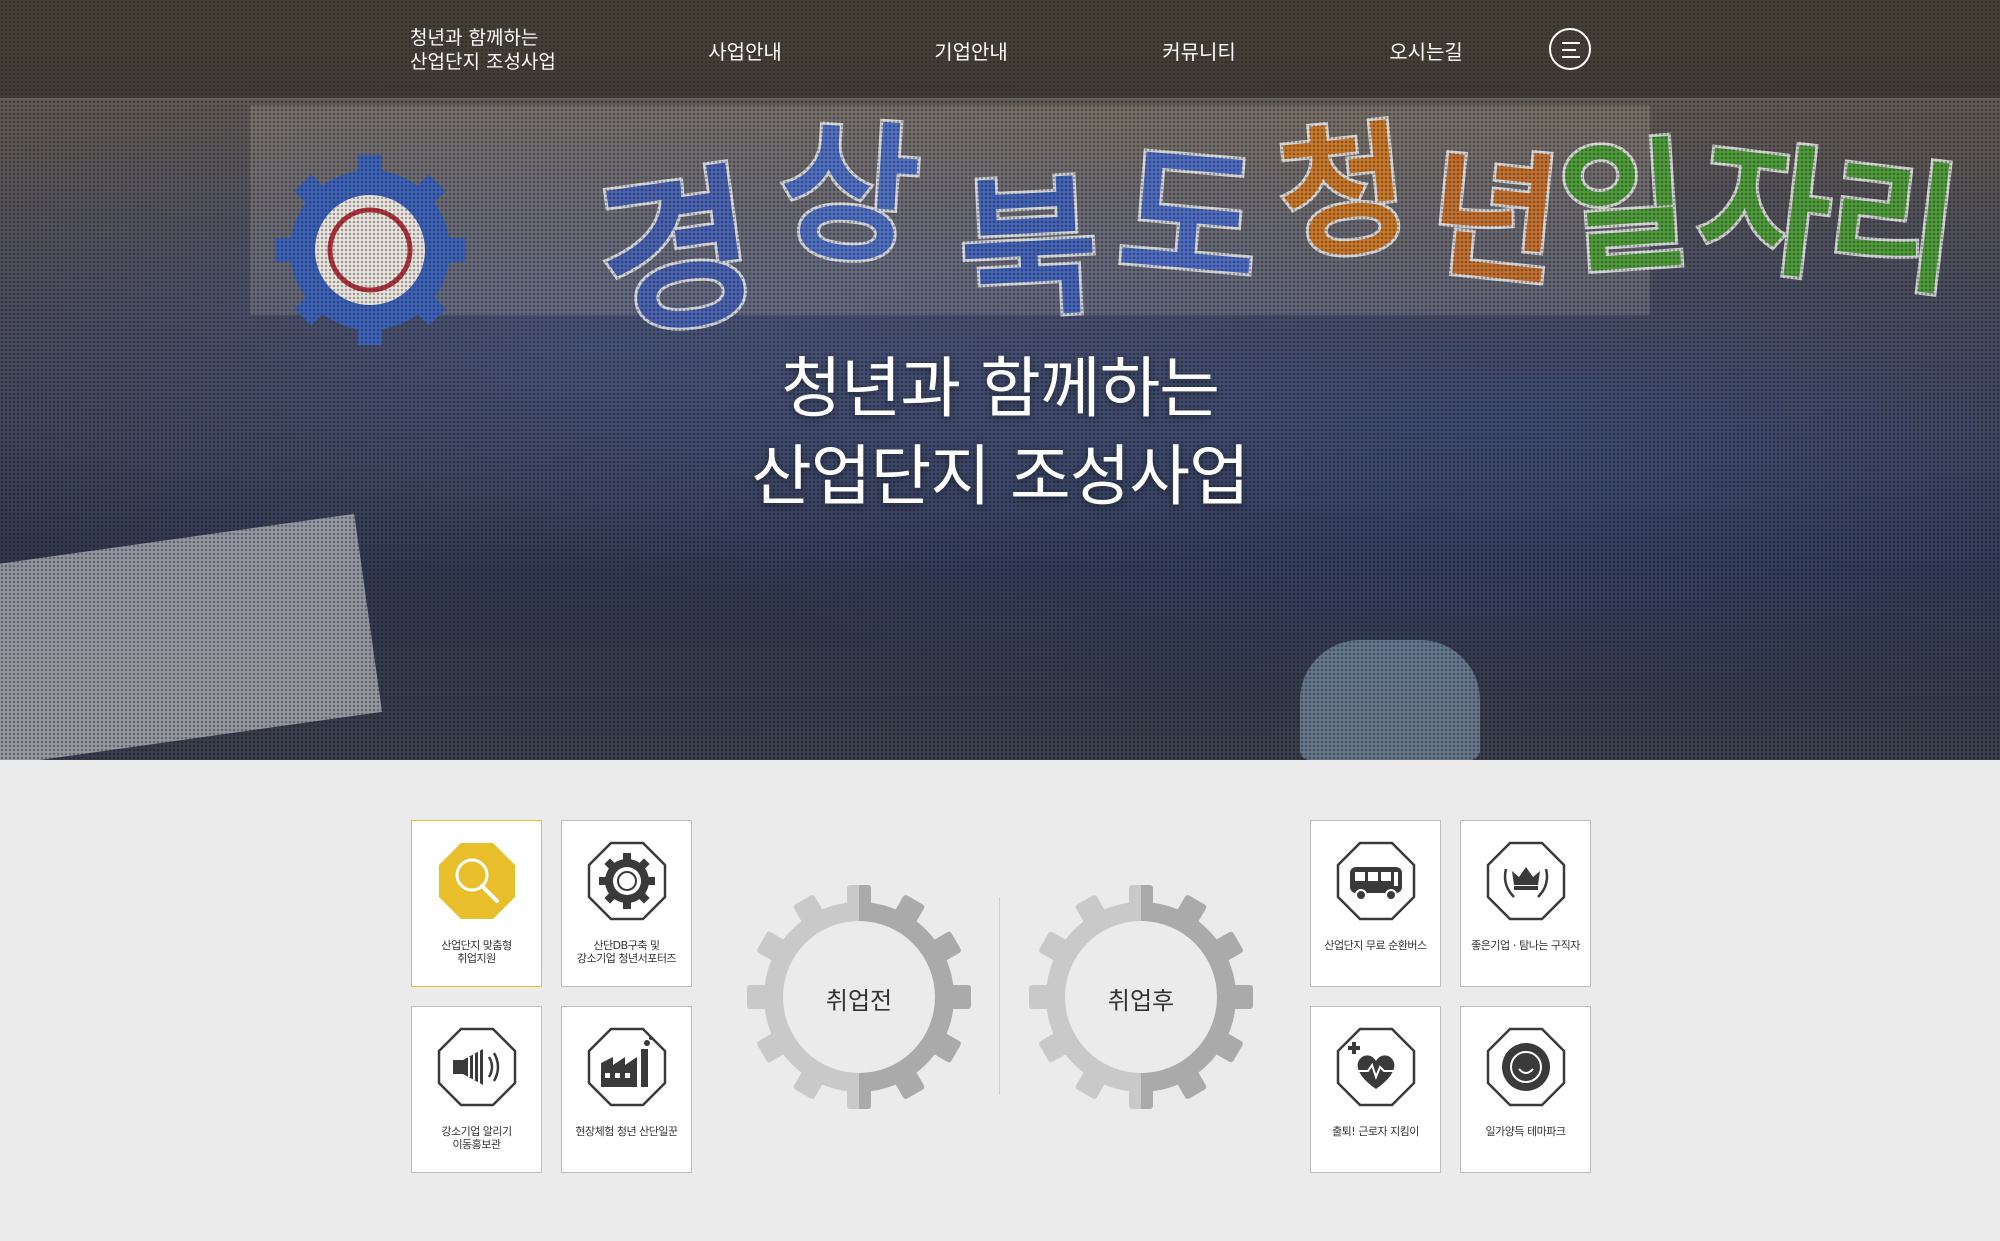 This screenshot has width=2000, height=1241. Describe the element at coordinates (1526, 1067) in the screenshot. I see `wlb-badge-icon` at that location.